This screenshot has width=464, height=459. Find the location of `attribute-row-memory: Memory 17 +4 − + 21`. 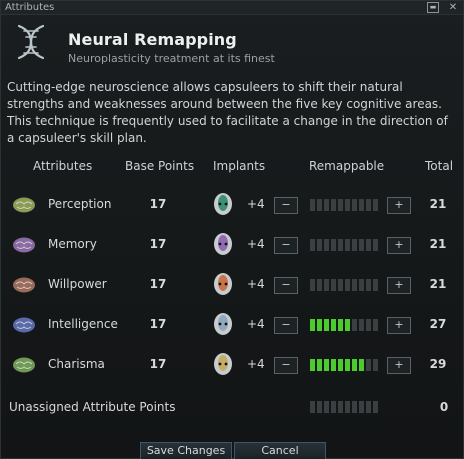

attribute-row-memory: Memory 17 +4 − + 21 is located at coordinates (232, 245).